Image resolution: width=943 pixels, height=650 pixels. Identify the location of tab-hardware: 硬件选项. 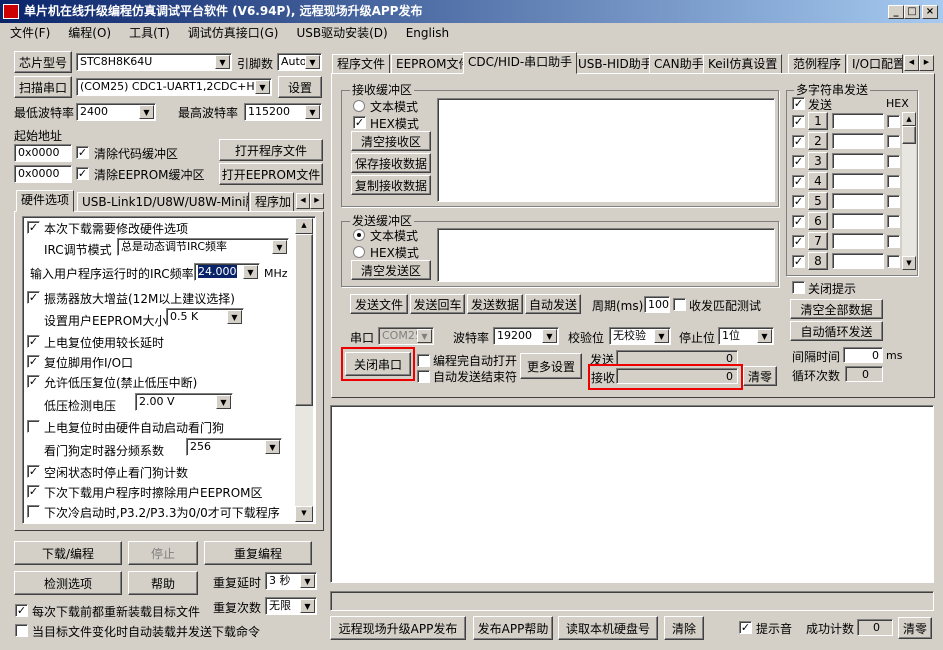
(45, 201).